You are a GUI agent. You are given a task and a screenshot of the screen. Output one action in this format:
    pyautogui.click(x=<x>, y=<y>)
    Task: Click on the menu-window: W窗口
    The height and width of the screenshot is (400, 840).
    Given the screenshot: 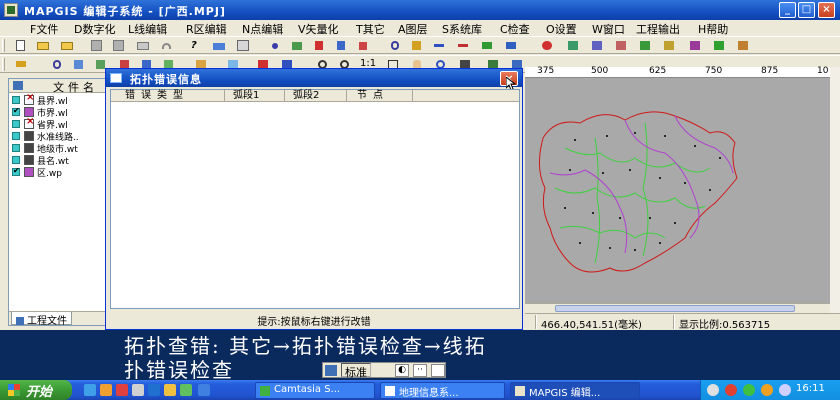 What is the action you would take?
    pyautogui.click(x=608, y=29)
    